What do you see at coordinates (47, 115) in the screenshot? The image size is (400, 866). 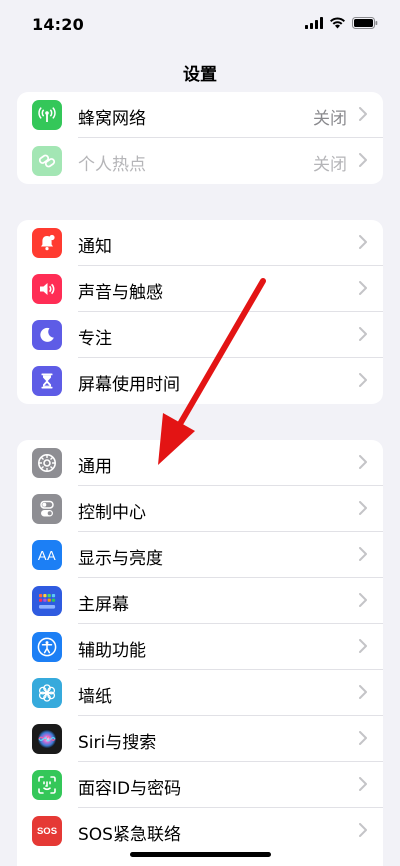 I see `cellular-antenna-icon` at bounding box center [47, 115].